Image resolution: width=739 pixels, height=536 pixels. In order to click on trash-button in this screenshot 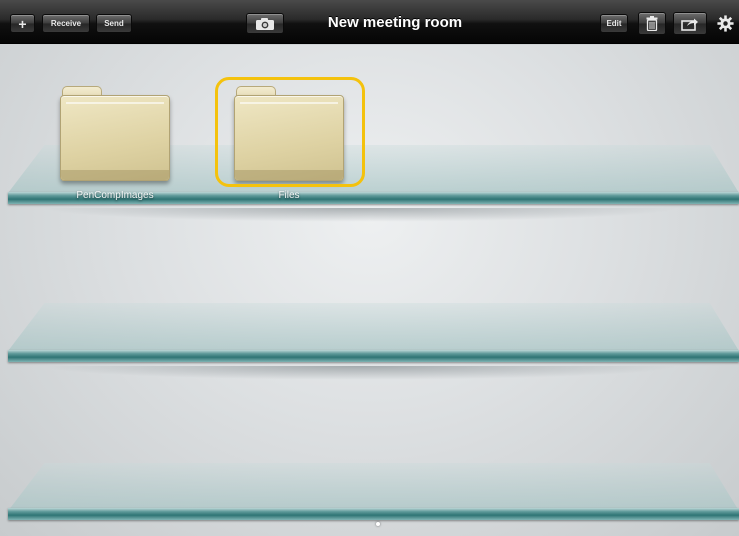, I will do `click(652, 23)`.